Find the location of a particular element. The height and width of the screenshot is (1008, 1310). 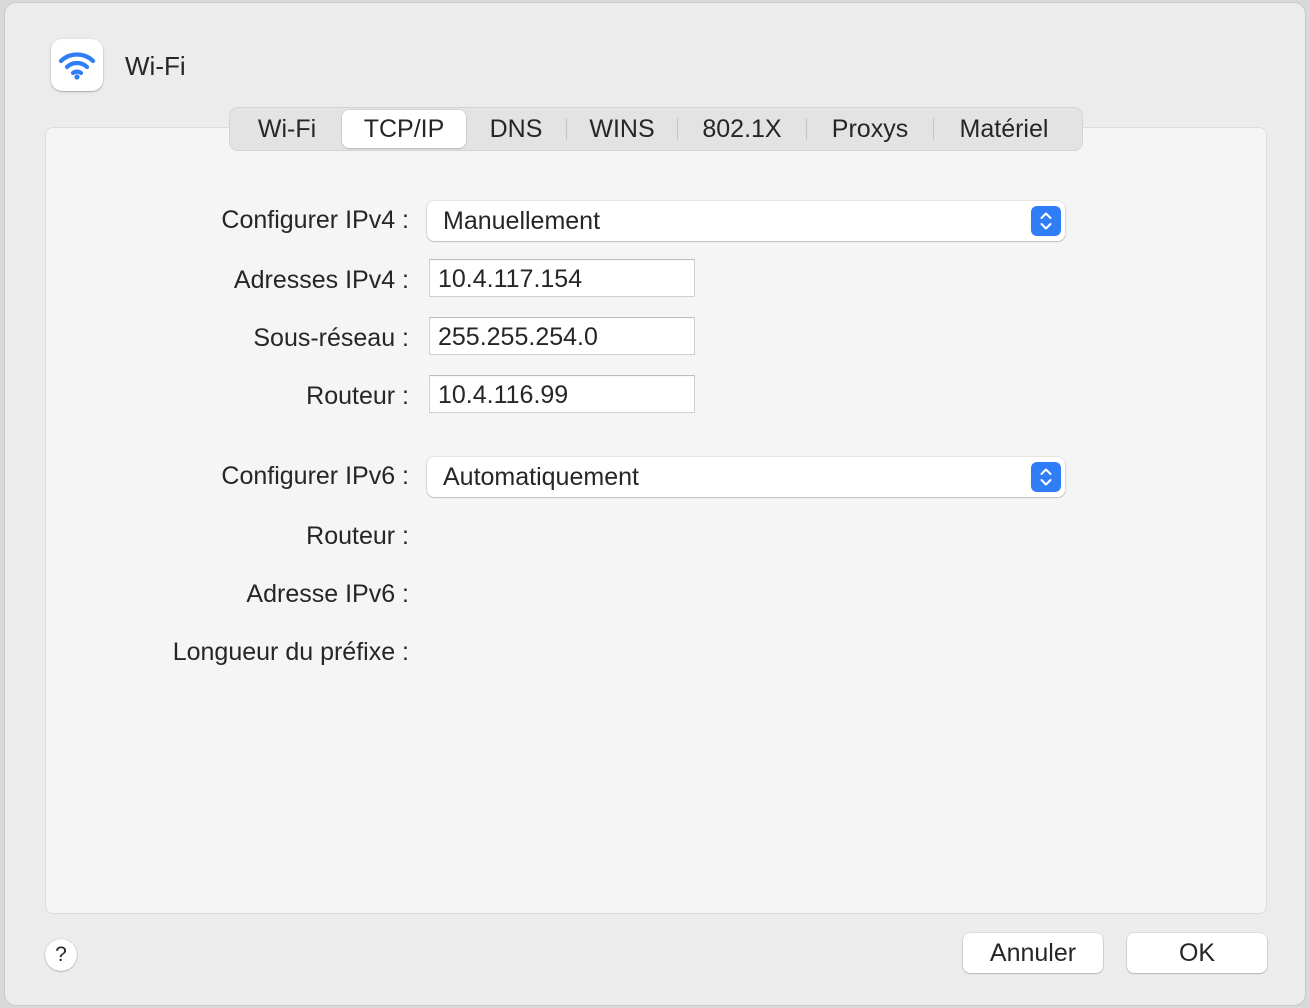

configure-ipv6-popup: Automatiquement is located at coordinates (746, 477).